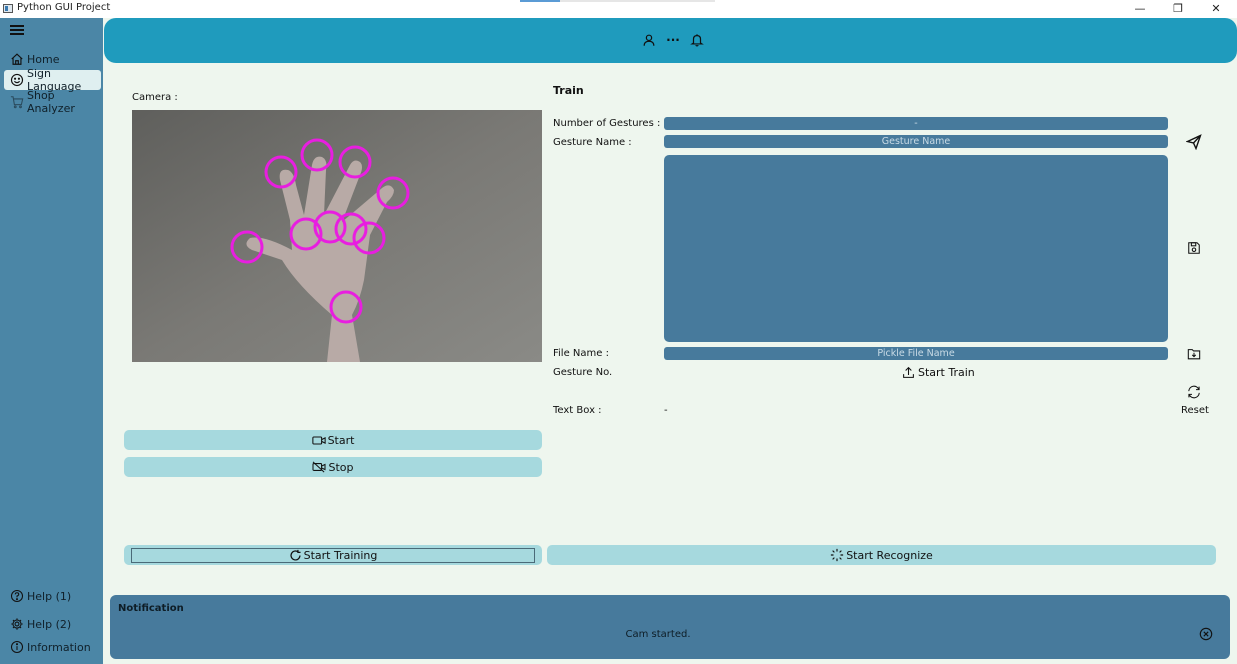 The image size is (1237, 664). I want to click on camera-label: Camera :, so click(155, 97).